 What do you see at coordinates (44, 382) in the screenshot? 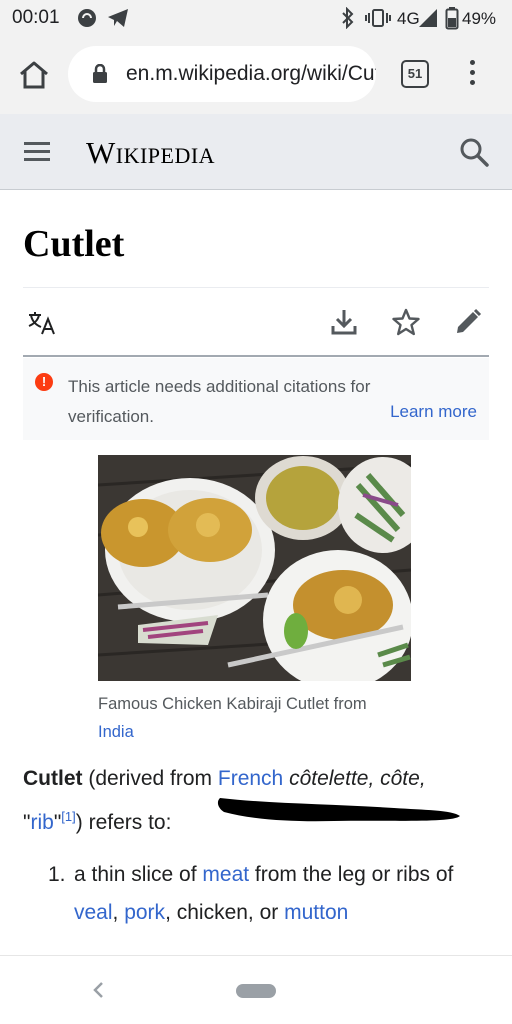
I see `alert-icon: !` at bounding box center [44, 382].